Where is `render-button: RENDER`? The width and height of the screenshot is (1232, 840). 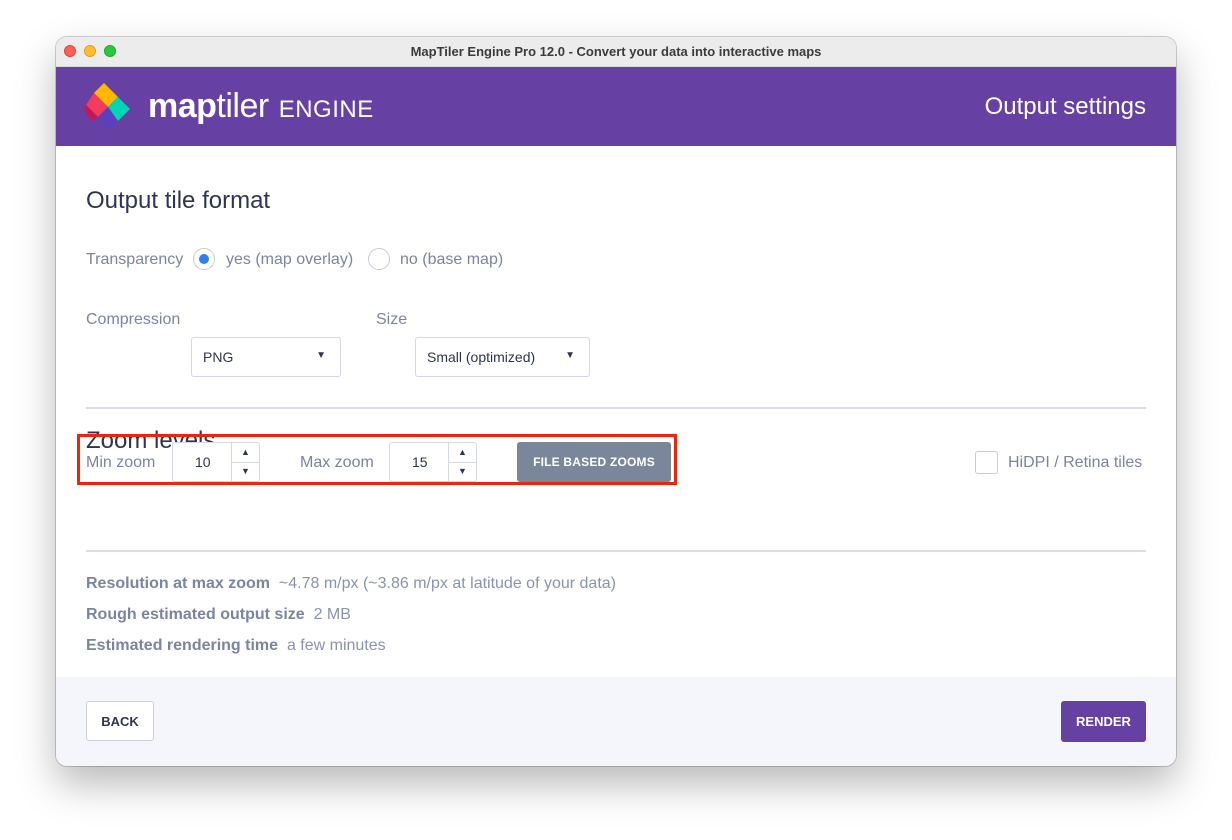
render-button: RENDER is located at coordinates (1103, 721).